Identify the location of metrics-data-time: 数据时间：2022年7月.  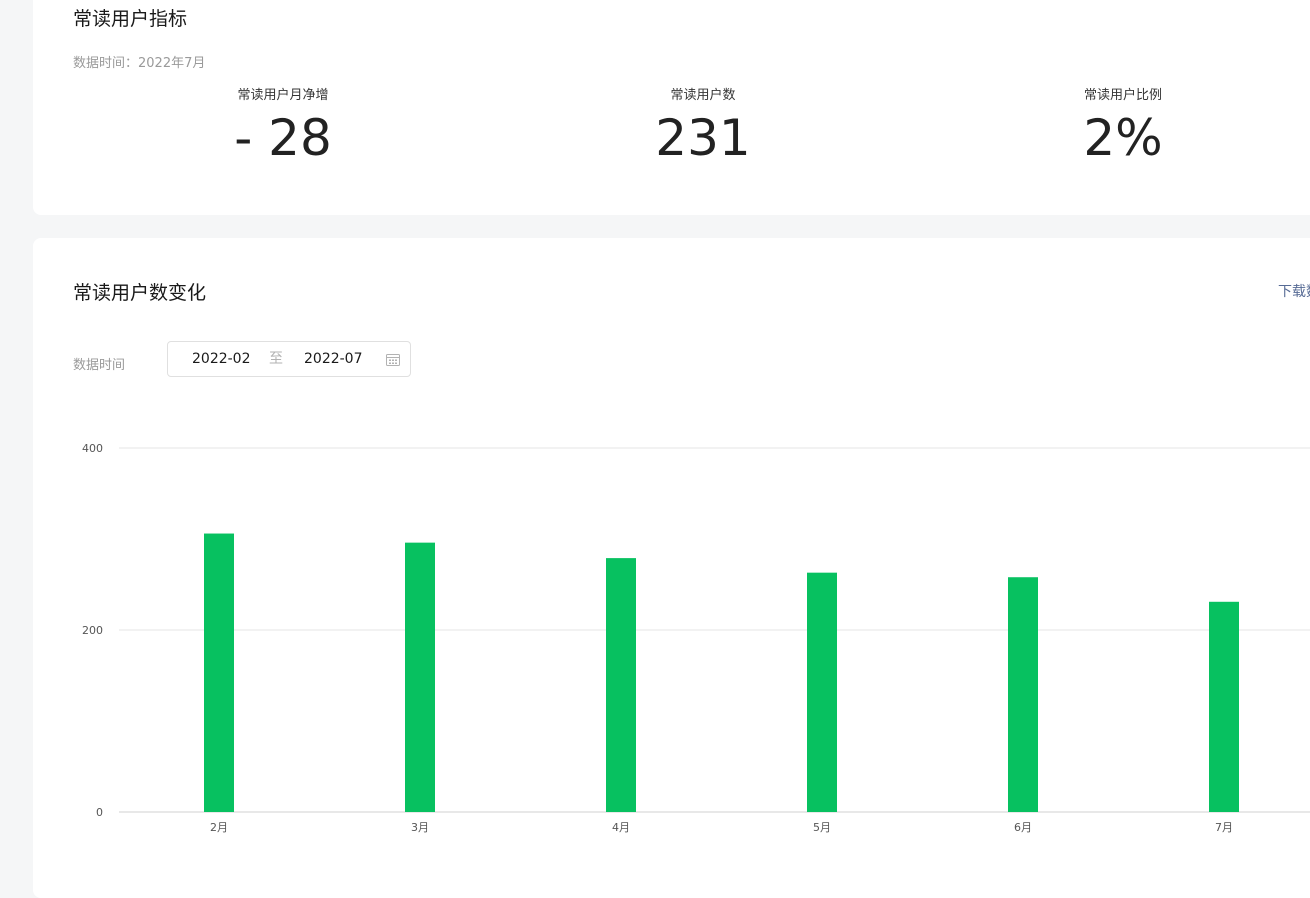
(139, 63).